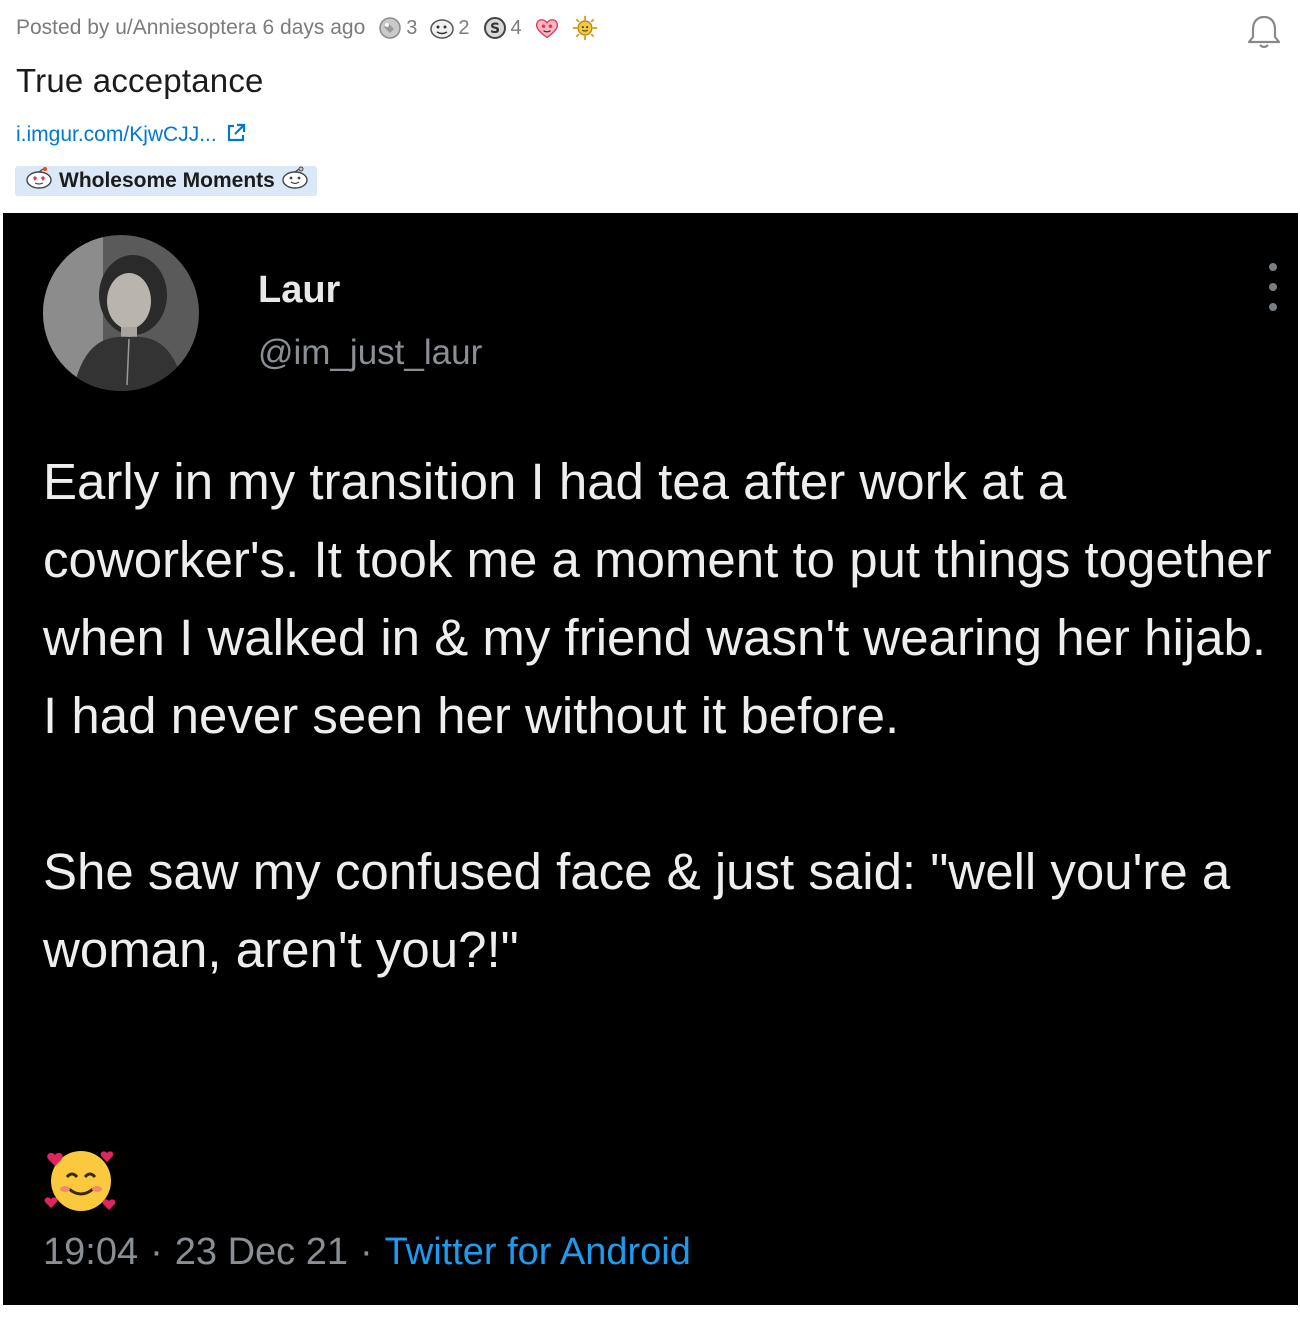 Image resolution: width=1300 pixels, height=1327 pixels. I want to click on post-title: True acceptance, so click(140, 81).